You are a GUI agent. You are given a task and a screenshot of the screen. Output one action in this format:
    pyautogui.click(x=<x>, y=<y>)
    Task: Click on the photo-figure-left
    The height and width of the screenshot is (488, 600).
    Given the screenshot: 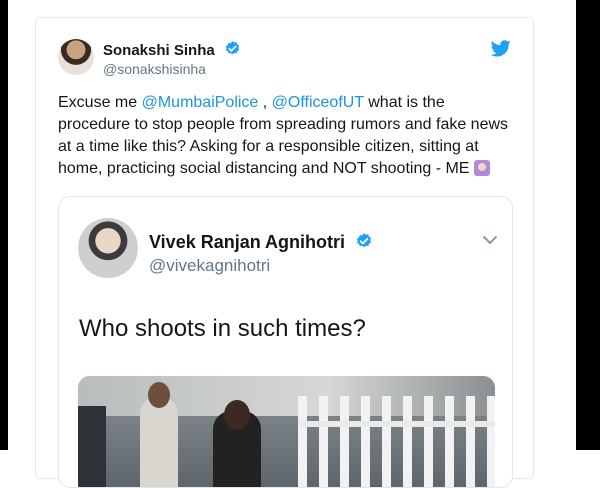 What is the action you would take?
    pyautogui.click(x=92, y=446)
    